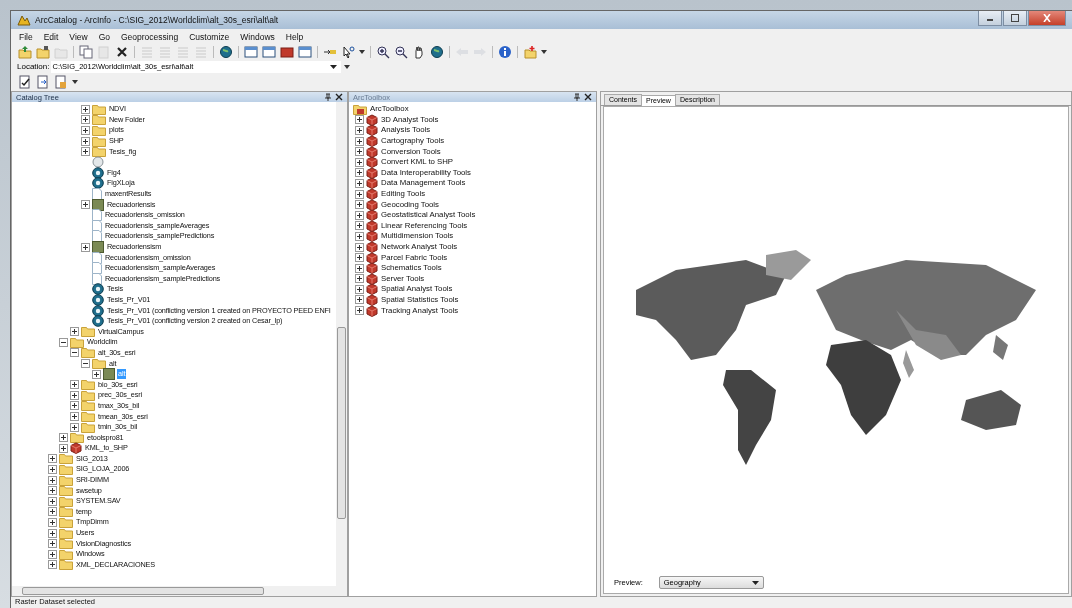  What do you see at coordinates (51, 36) in the screenshot?
I see `menu-item: Edit` at bounding box center [51, 36].